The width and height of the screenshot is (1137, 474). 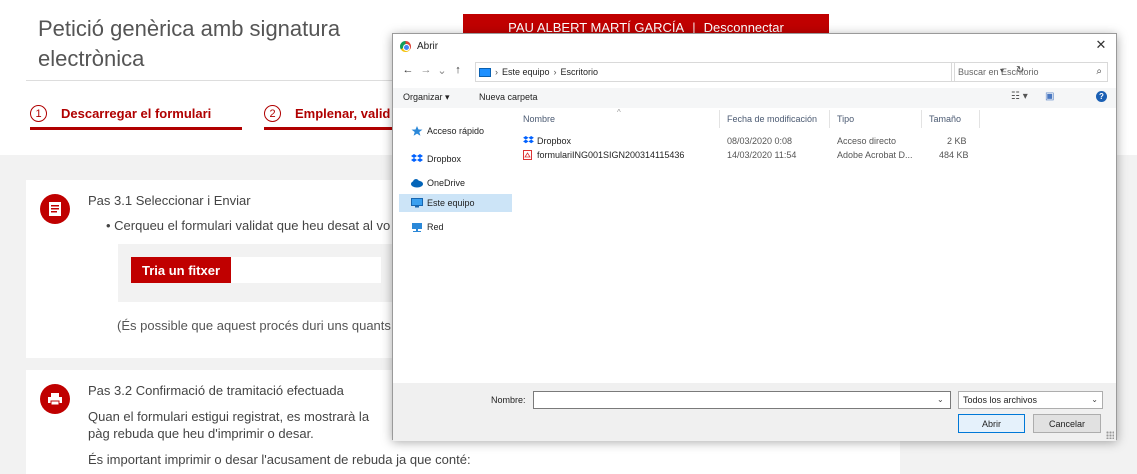 I want to click on file-size: 2 KB, so click(x=957, y=141).